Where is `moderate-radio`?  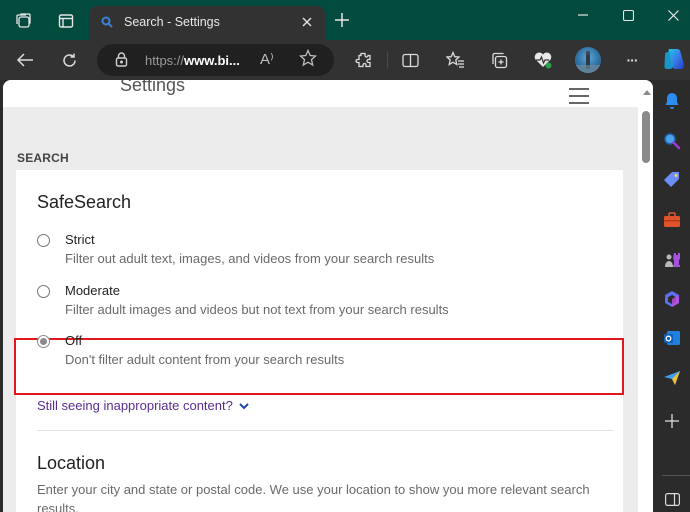
moderate-radio is located at coordinates (43, 291).